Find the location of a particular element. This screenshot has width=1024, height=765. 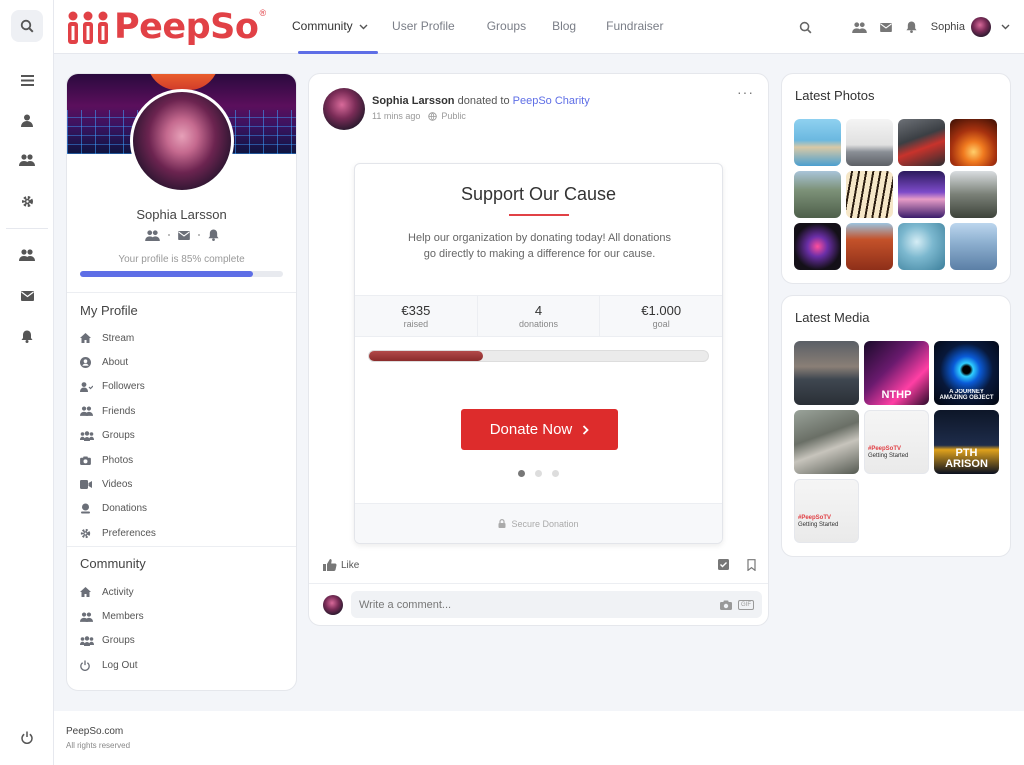

header-username: Sophia is located at coordinates (948, 27).